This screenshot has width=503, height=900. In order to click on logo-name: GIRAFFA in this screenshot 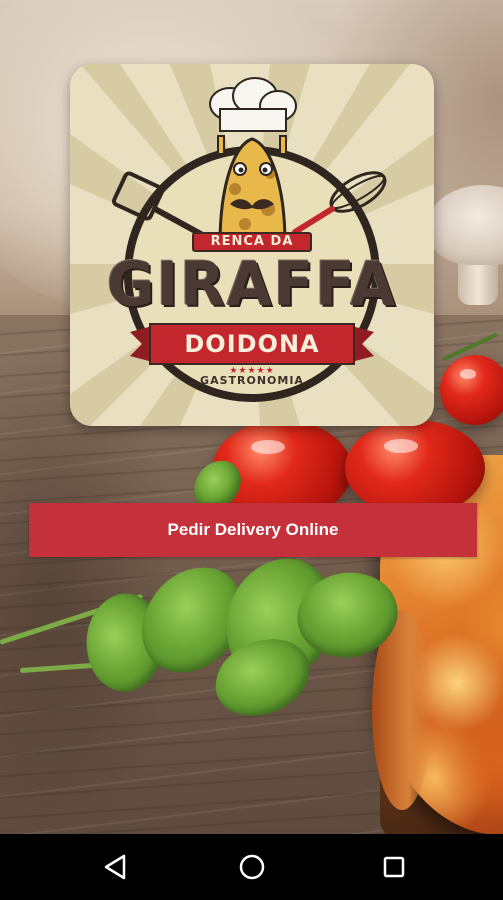, I will do `click(252, 284)`.